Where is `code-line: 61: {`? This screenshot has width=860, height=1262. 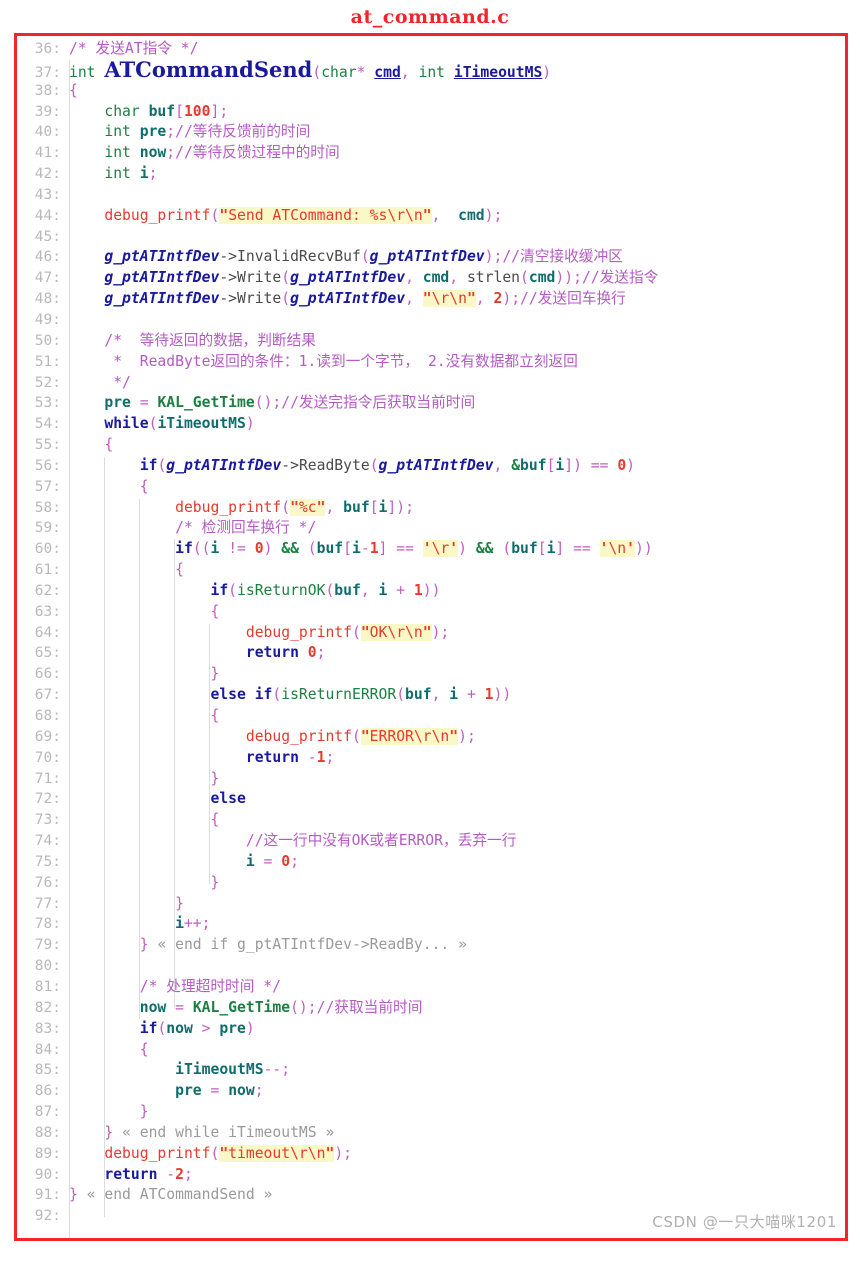 code-line: 61: { is located at coordinates (431, 570).